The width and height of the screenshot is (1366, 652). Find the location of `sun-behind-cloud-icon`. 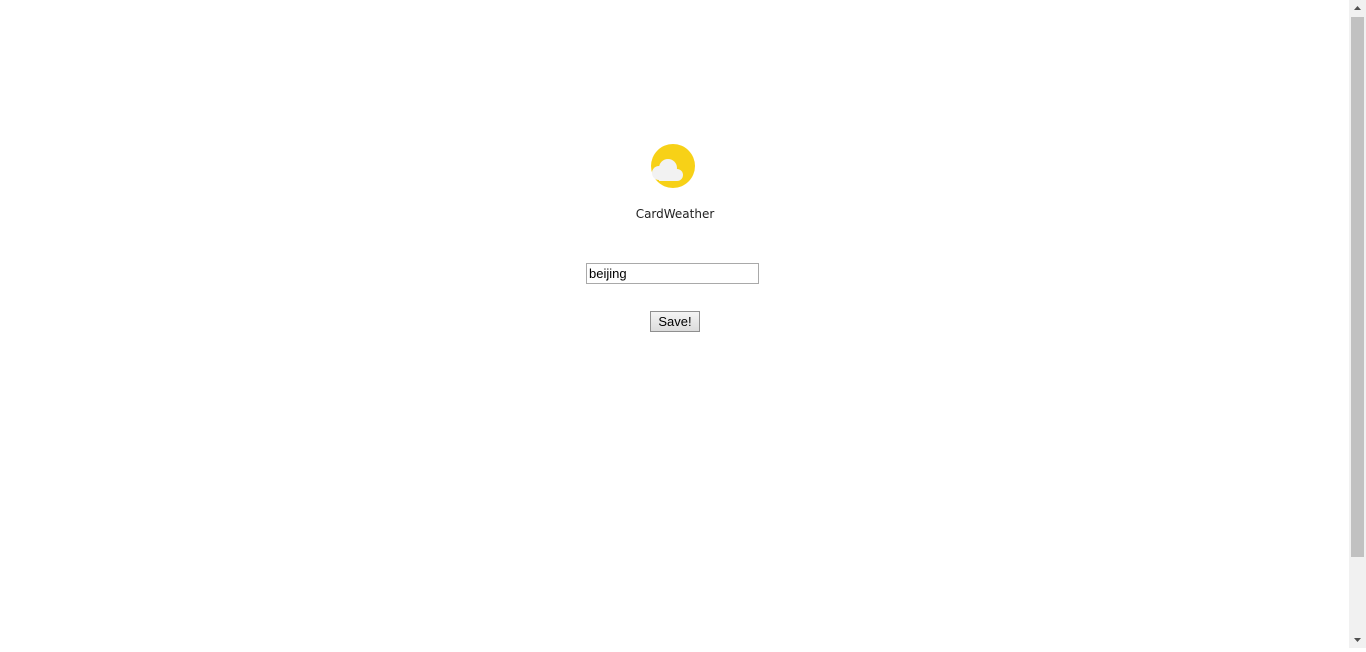

sun-behind-cloud-icon is located at coordinates (673, 167).